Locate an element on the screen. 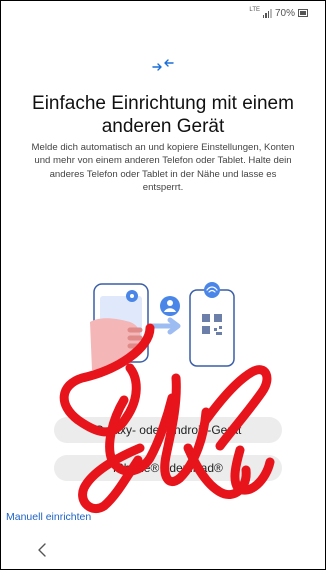  transfer-arrows-icon is located at coordinates (163, 65).